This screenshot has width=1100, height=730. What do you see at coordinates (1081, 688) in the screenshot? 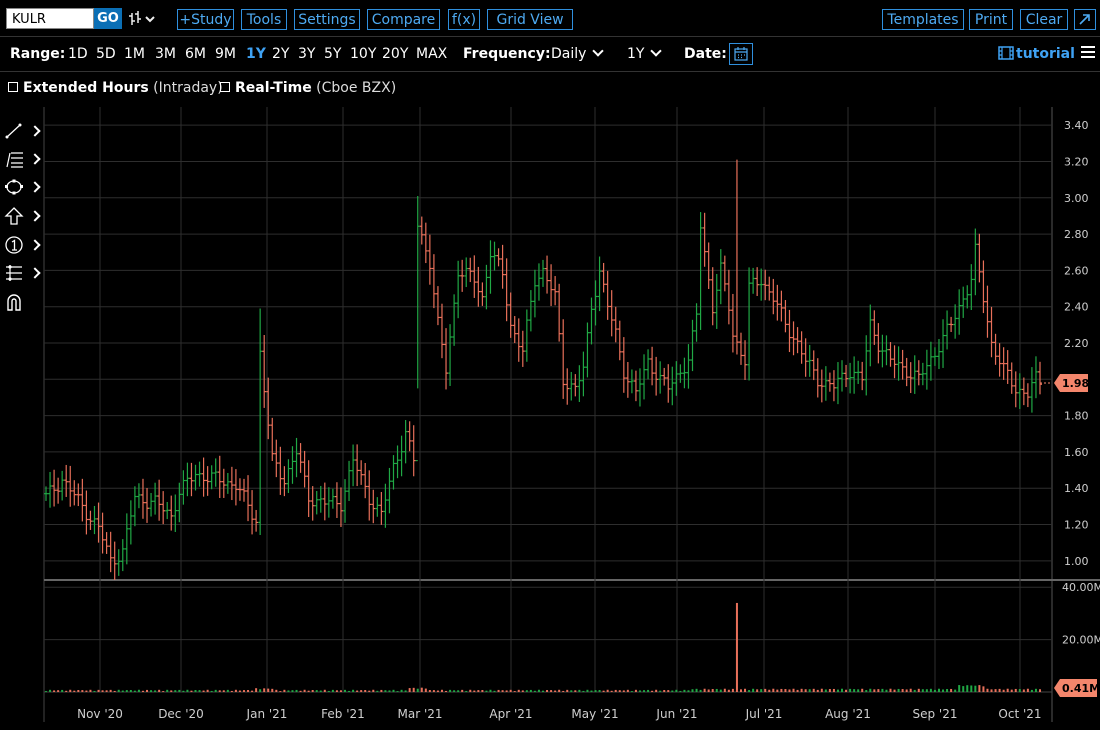
I see `last-volume-label: 0.41M` at bounding box center [1081, 688].